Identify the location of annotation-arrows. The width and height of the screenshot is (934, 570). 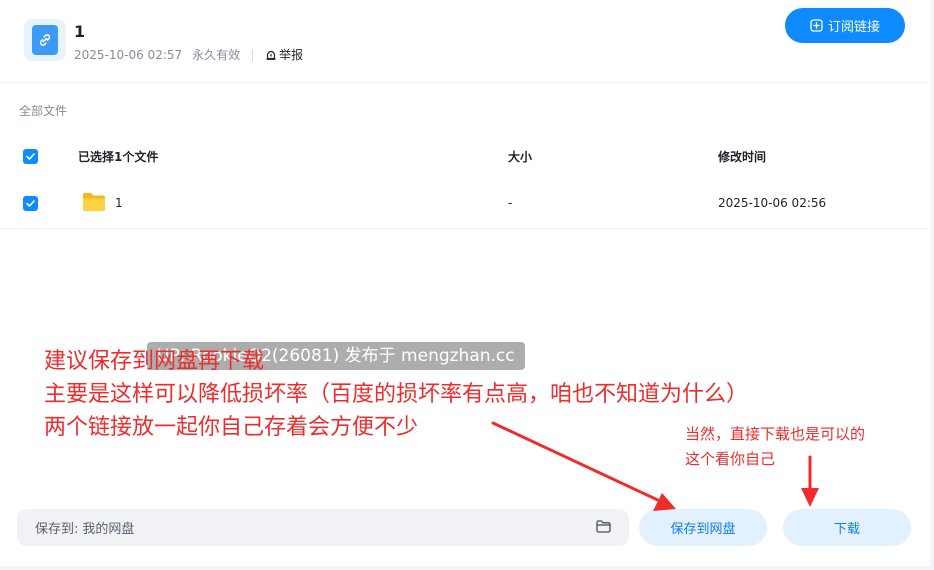
(655, 466).